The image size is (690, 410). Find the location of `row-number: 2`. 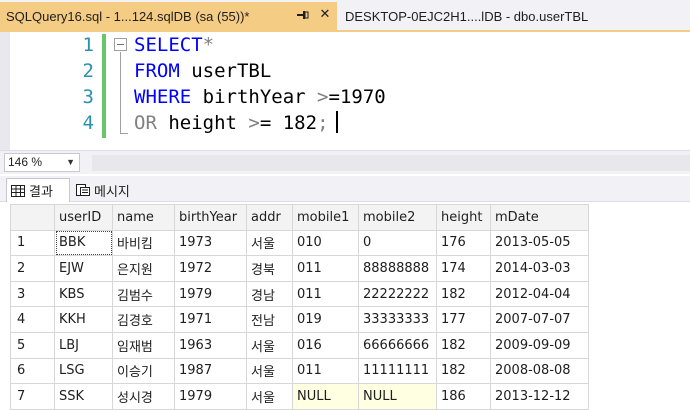

row-number: 2 is located at coordinates (32, 268).